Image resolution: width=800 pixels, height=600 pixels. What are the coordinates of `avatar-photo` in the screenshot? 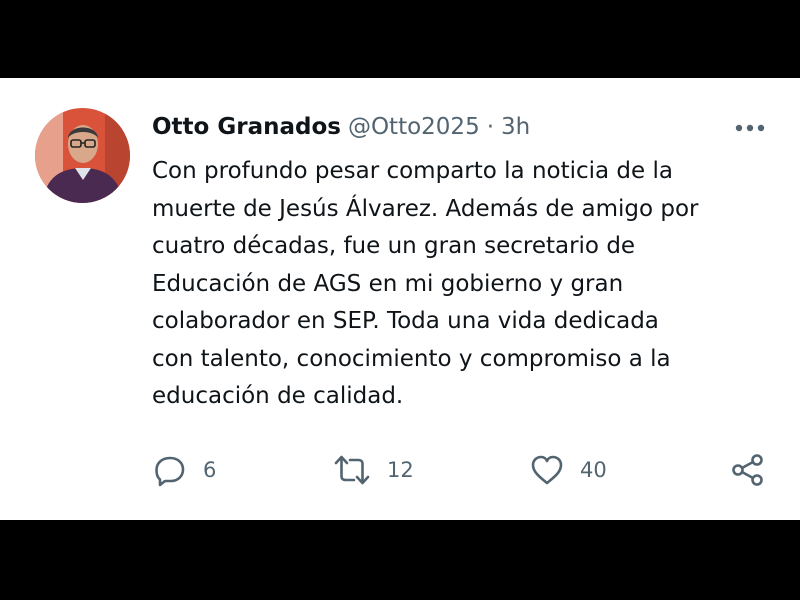 It's located at (82, 155).